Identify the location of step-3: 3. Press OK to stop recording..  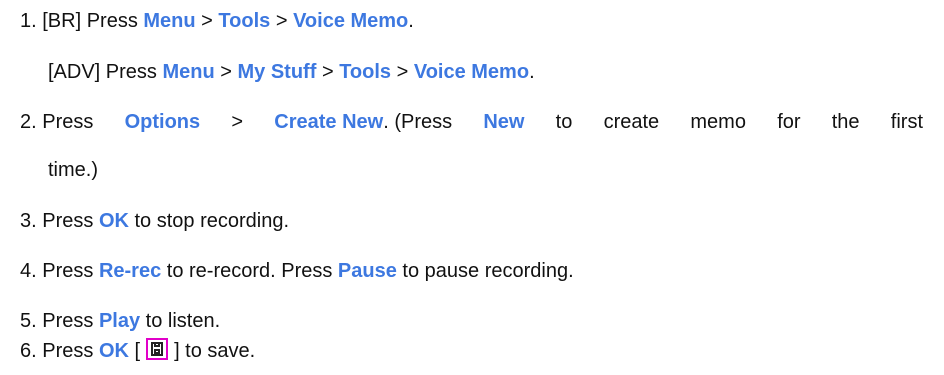
(154, 221).